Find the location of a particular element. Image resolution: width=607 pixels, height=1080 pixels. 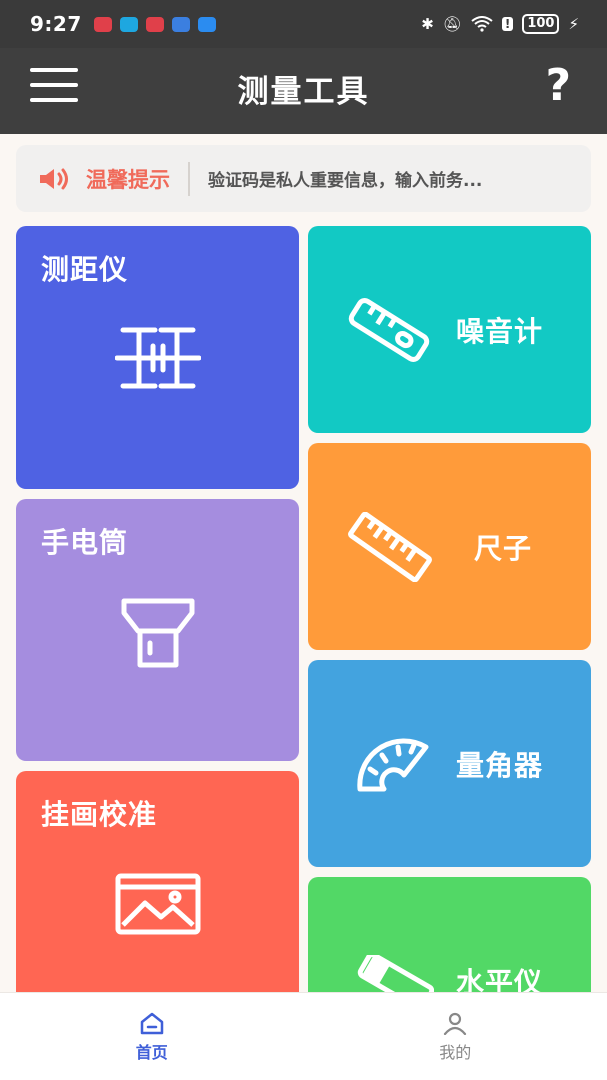

tile-rangefinder: 测距仪 is located at coordinates (157, 357).